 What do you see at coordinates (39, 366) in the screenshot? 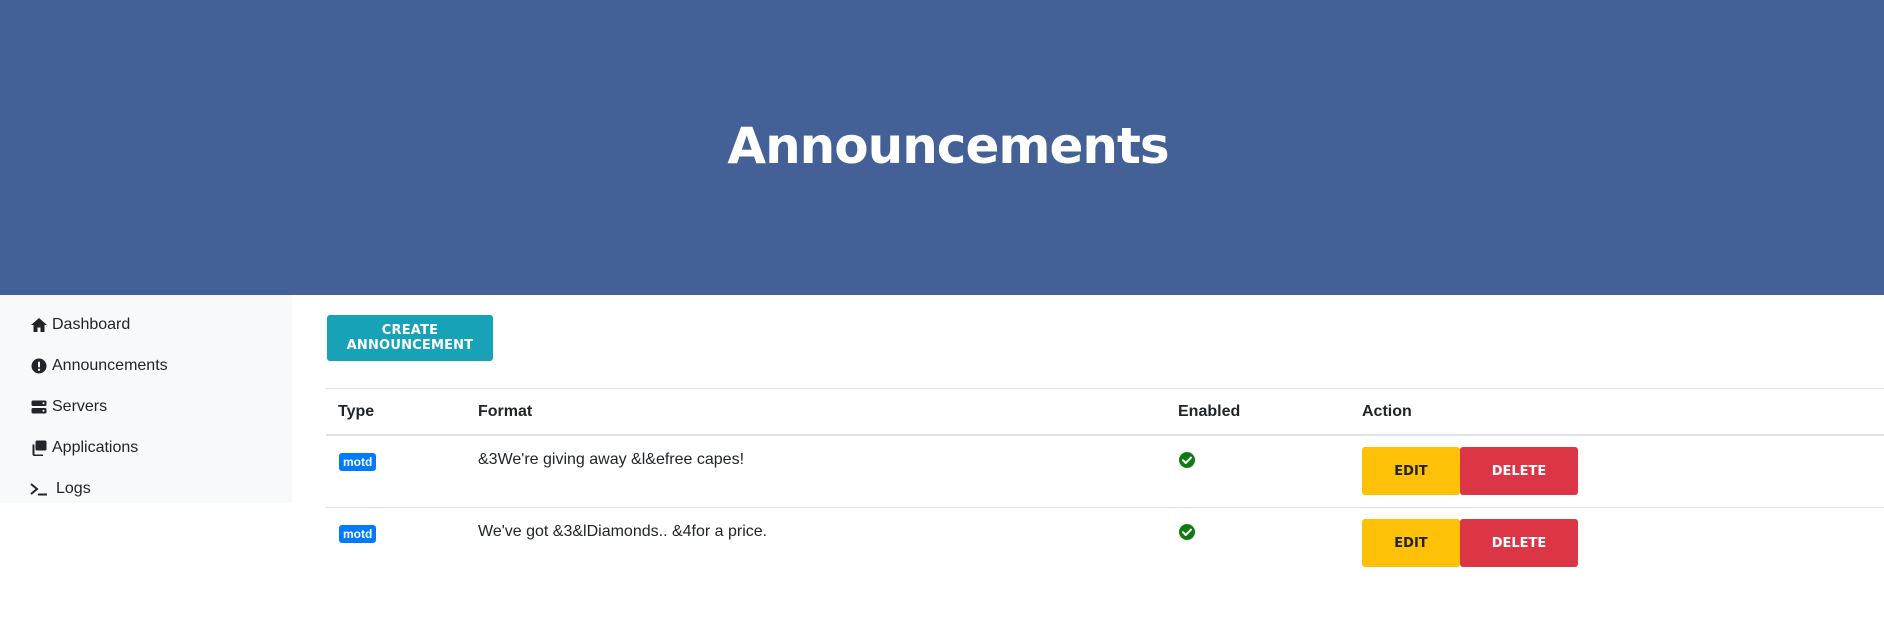
I see `exclamation-circle-icon` at bounding box center [39, 366].